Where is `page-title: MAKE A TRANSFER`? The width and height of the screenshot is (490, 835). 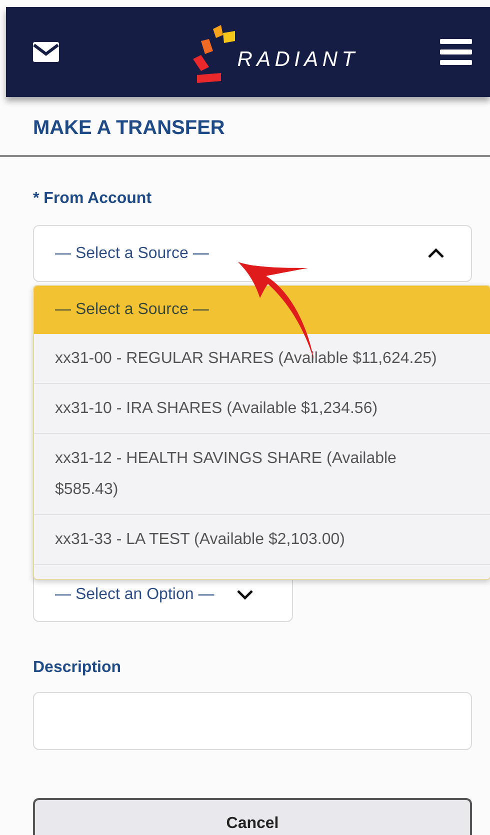
page-title: MAKE A TRANSFER is located at coordinates (129, 128).